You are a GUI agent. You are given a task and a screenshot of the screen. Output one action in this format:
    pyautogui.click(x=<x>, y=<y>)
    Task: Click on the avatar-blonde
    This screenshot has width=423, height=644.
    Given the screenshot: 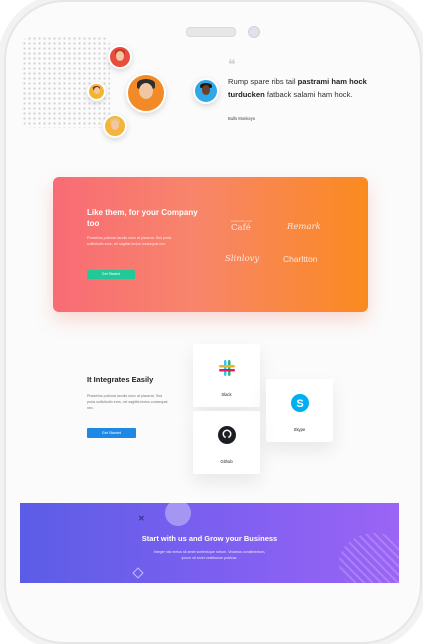 What is the action you would take?
    pyautogui.click(x=115, y=126)
    